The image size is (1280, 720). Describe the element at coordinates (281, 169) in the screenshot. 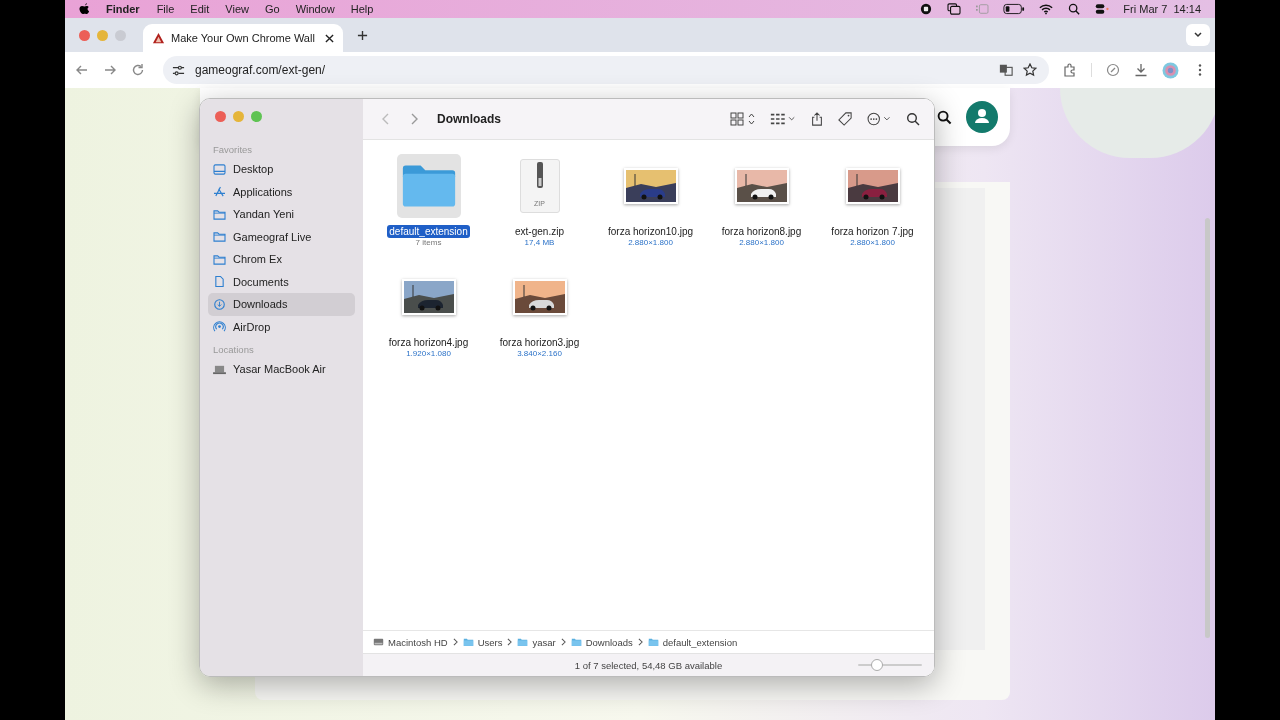

I see `sidebar-item: Desktop` at that location.